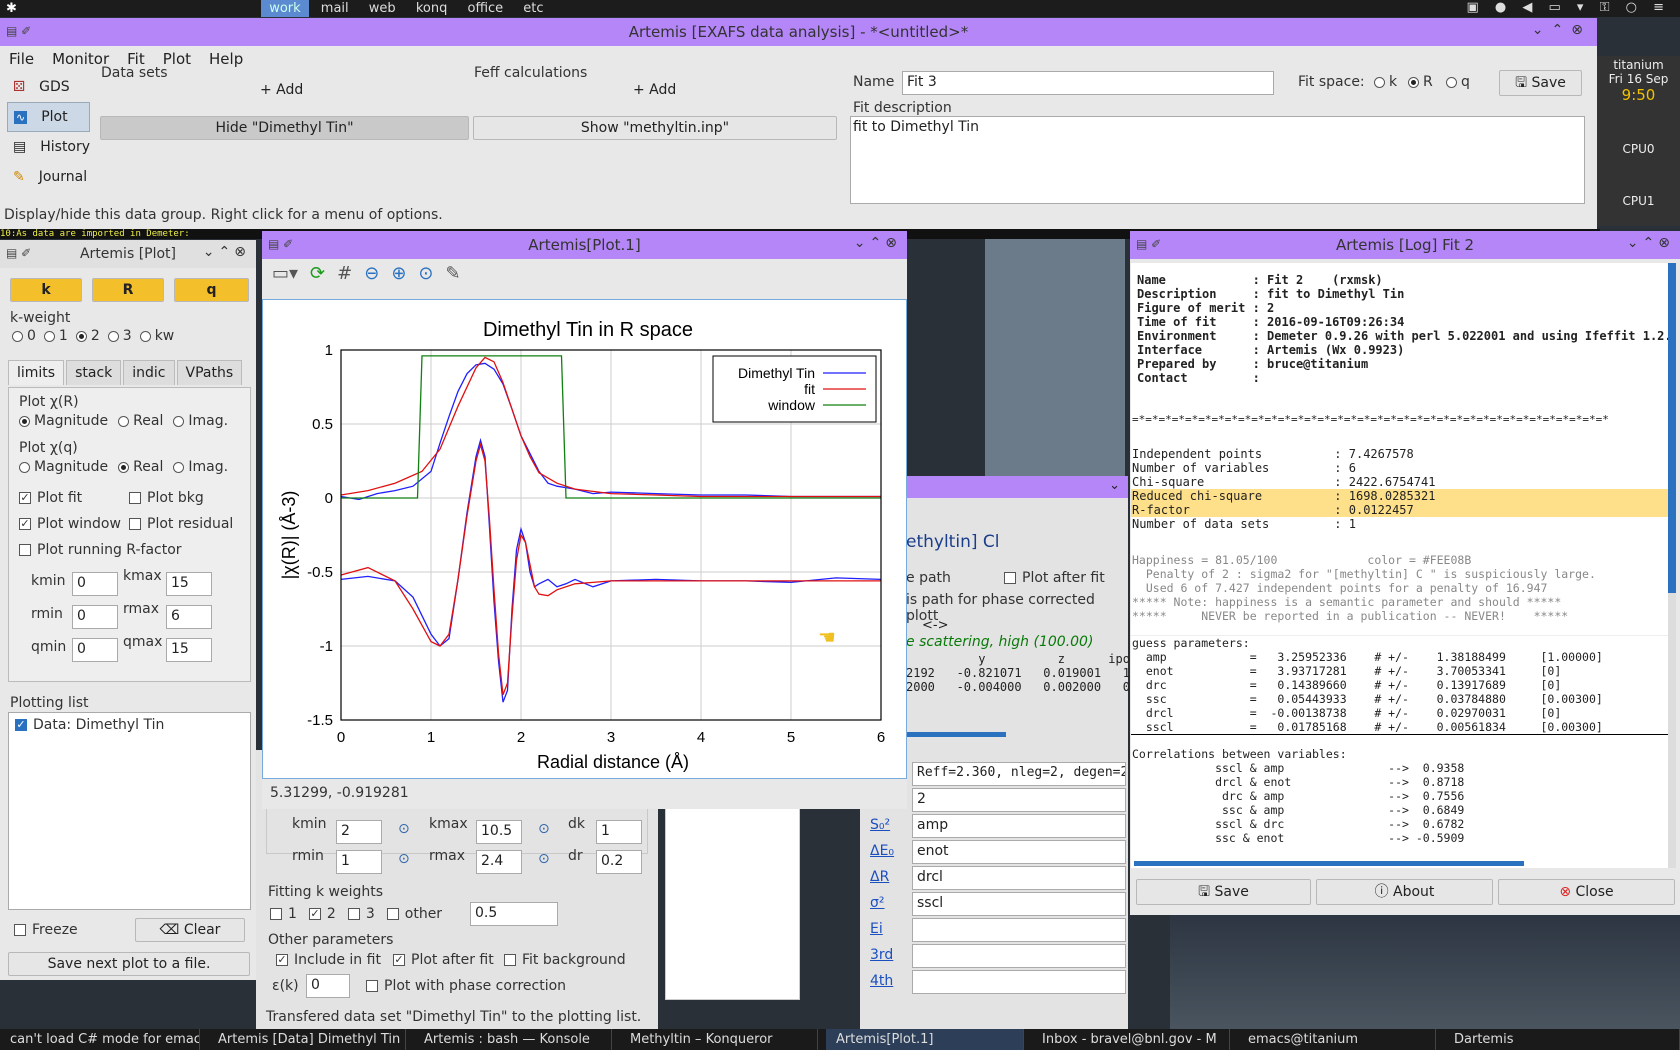 This screenshot has width=1680, height=1050. I want to click on degen-field: 2, so click(1019, 800).